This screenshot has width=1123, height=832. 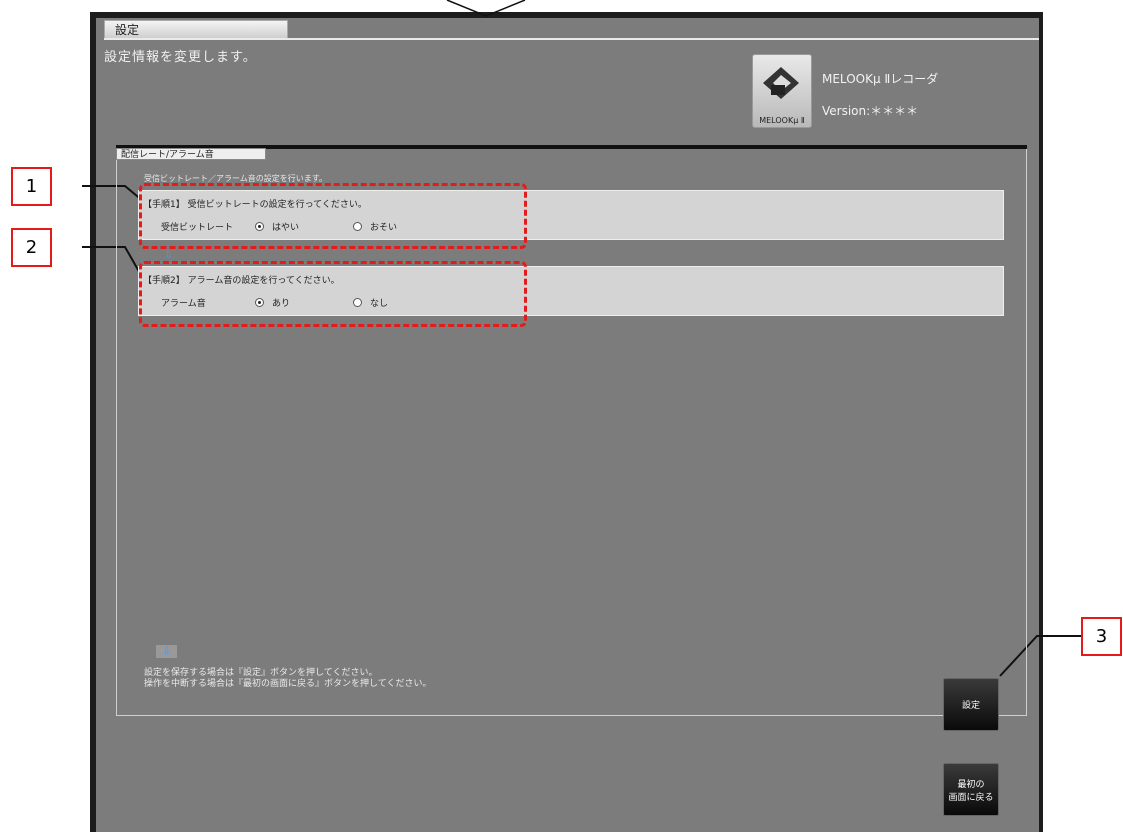 I want to click on set-button: 設定, so click(x=971, y=704).